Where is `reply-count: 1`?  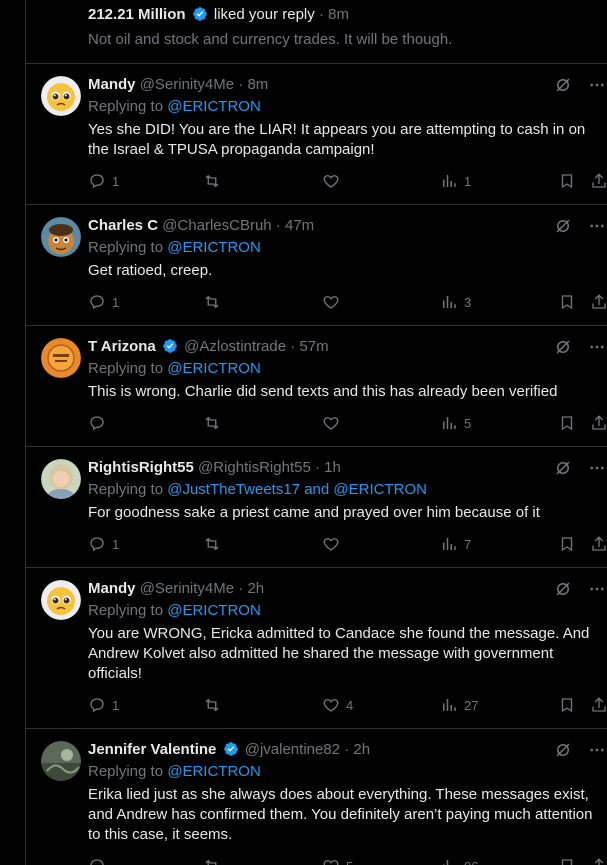
reply-count: 1 is located at coordinates (116, 181).